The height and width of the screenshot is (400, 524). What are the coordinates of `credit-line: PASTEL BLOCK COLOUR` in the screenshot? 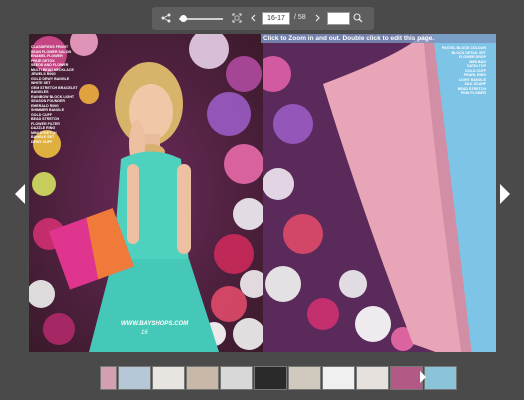 It's located at (463, 48).